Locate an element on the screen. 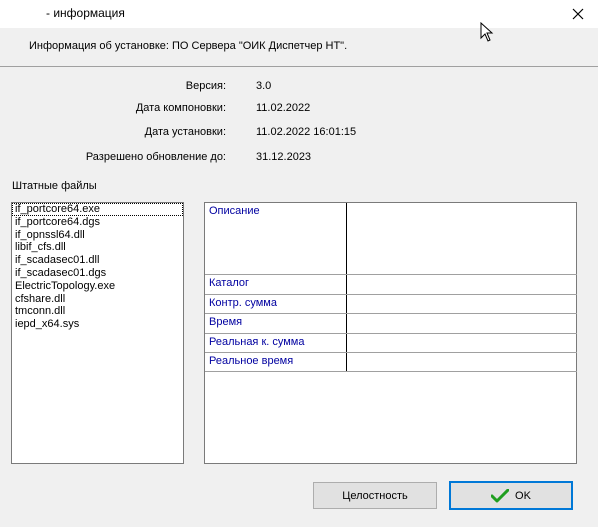  catalog-label: Каталог is located at coordinates (276, 284).